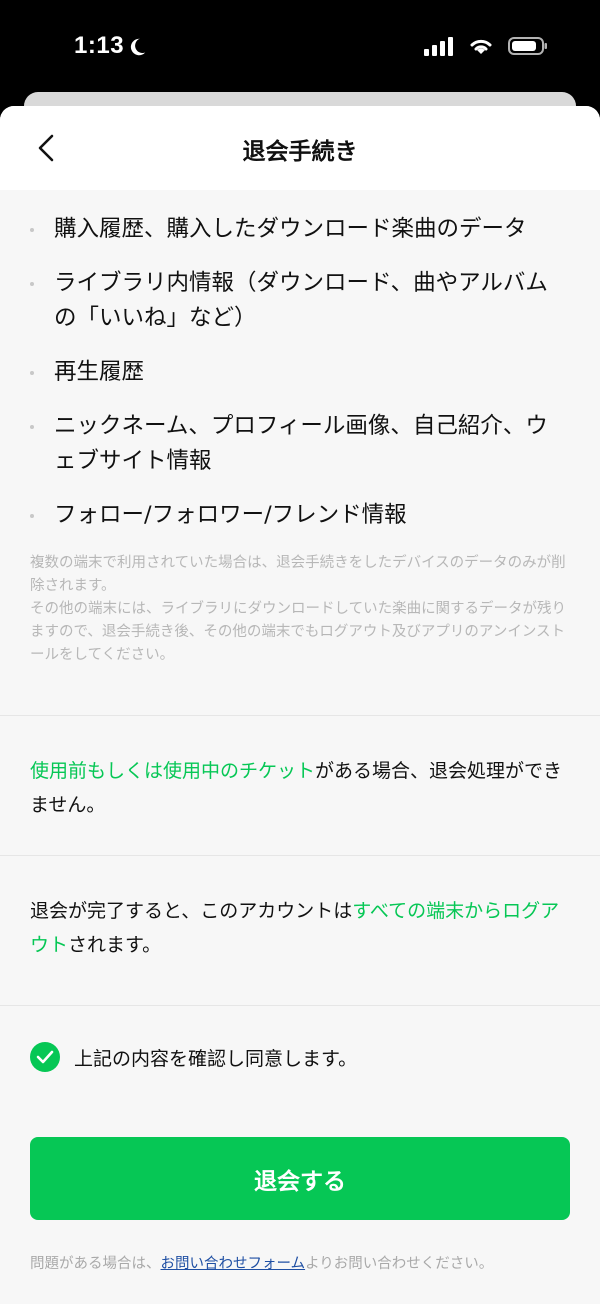 The image size is (600, 1304). I want to click on list-item-text: ライブラリ内情報（ダウンロード、曲やアルバムの「いいね」など）, so click(301, 300).